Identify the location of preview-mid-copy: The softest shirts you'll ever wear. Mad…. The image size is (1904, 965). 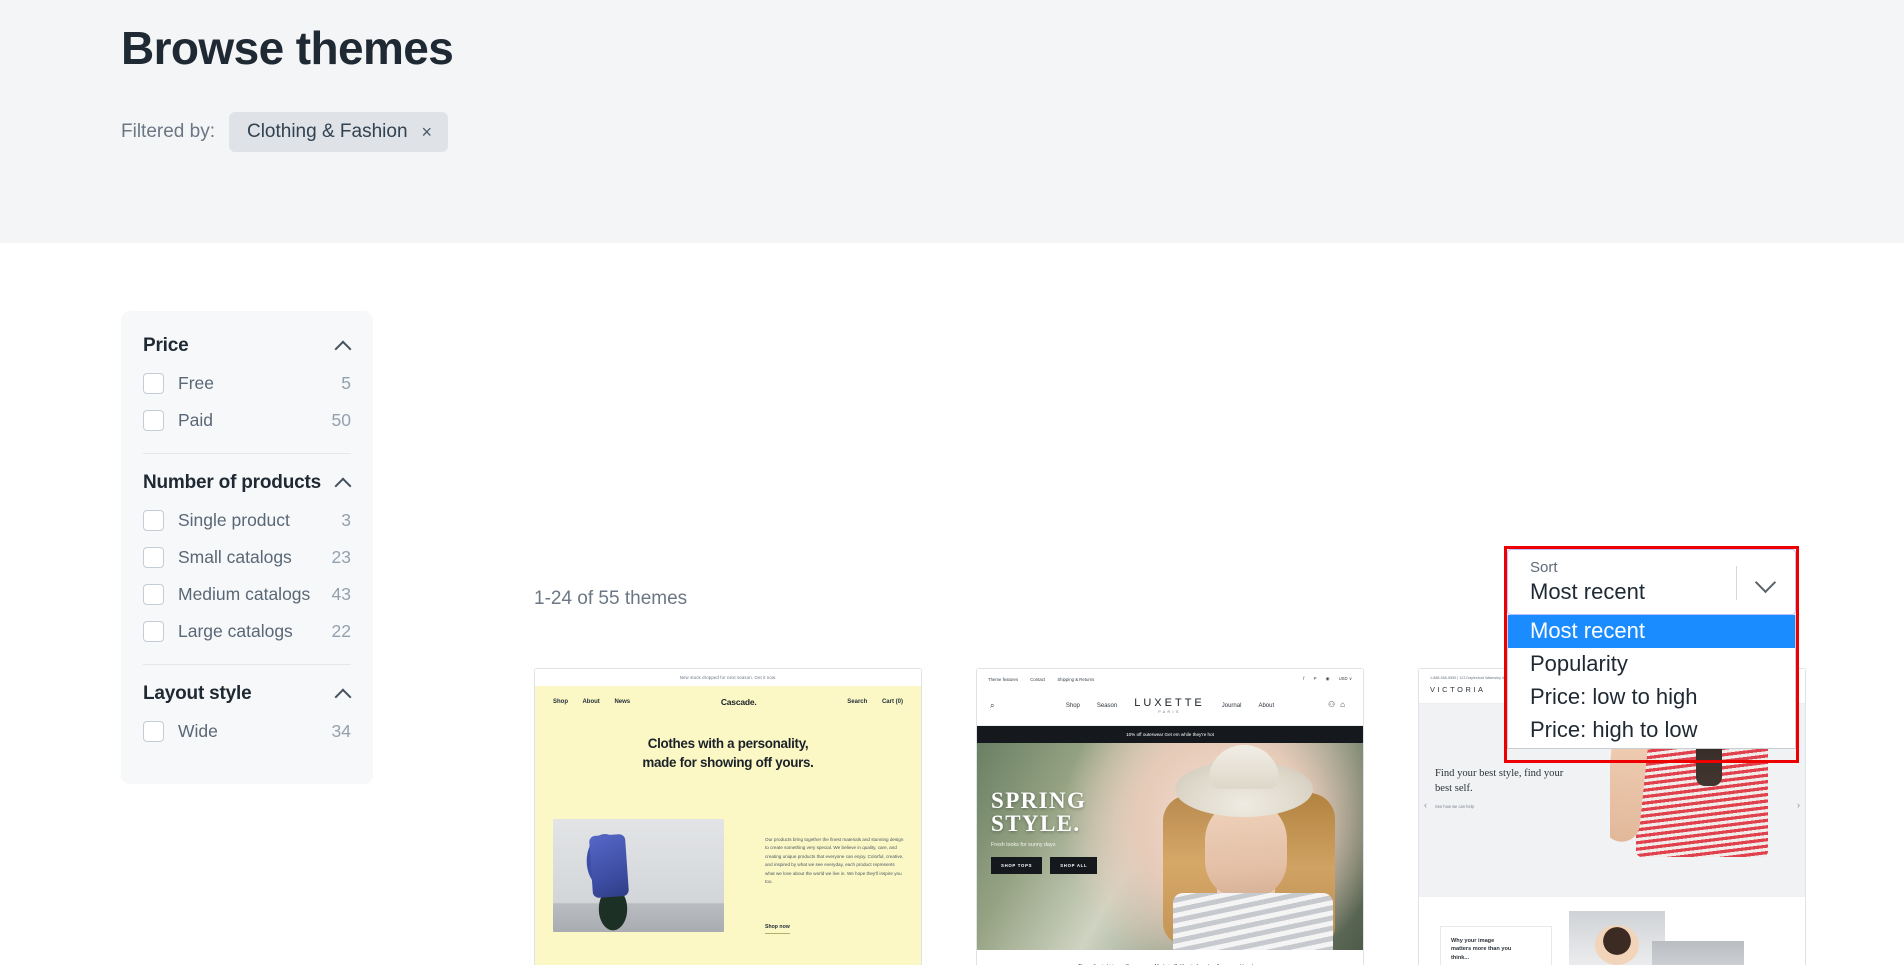
(1170, 957).